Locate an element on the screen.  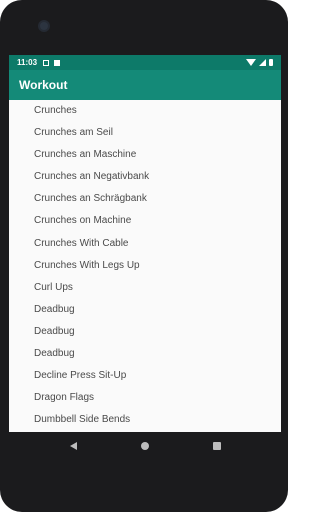
app-bar: Workout is located at coordinates (145, 85).